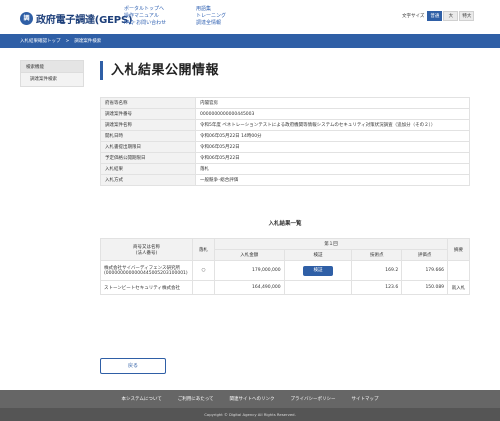 This screenshot has width=500, height=421. I want to click on company-cell: ストーンビートセキュリティ株式会社, so click(146, 287).